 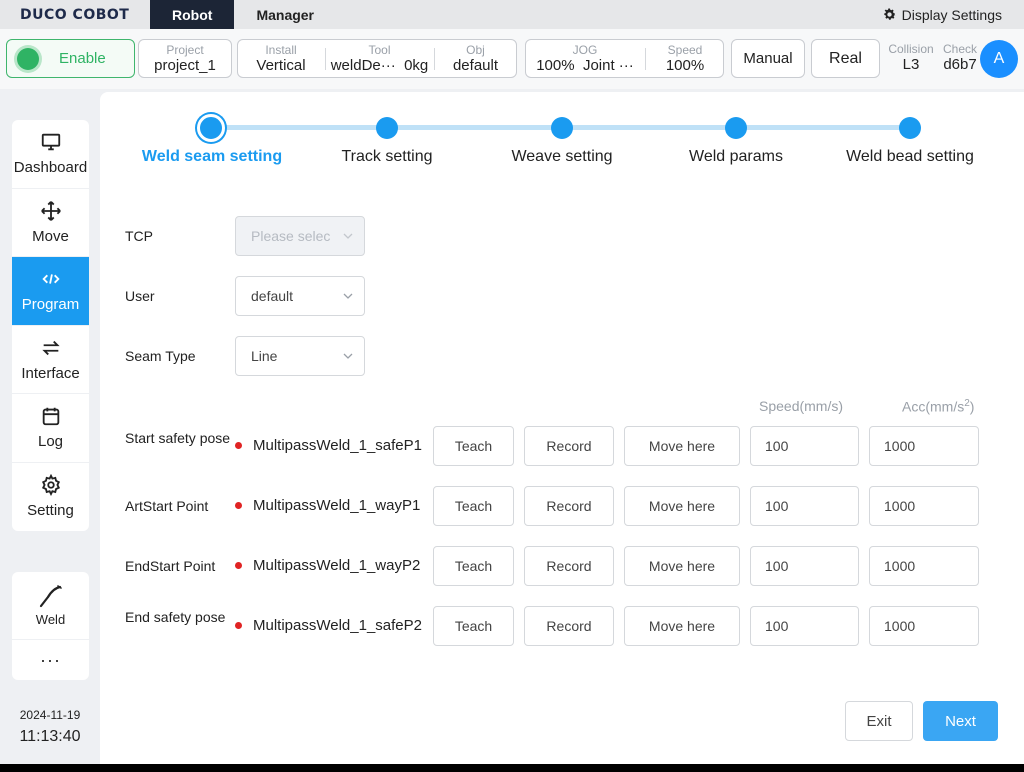 I want to click on user-value: default, so click(x=272, y=296).